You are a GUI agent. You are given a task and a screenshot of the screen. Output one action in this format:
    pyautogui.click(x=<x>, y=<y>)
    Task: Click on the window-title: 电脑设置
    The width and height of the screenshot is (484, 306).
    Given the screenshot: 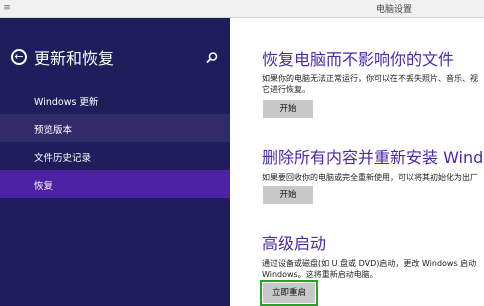 What is the action you would take?
    pyautogui.click(x=394, y=10)
    